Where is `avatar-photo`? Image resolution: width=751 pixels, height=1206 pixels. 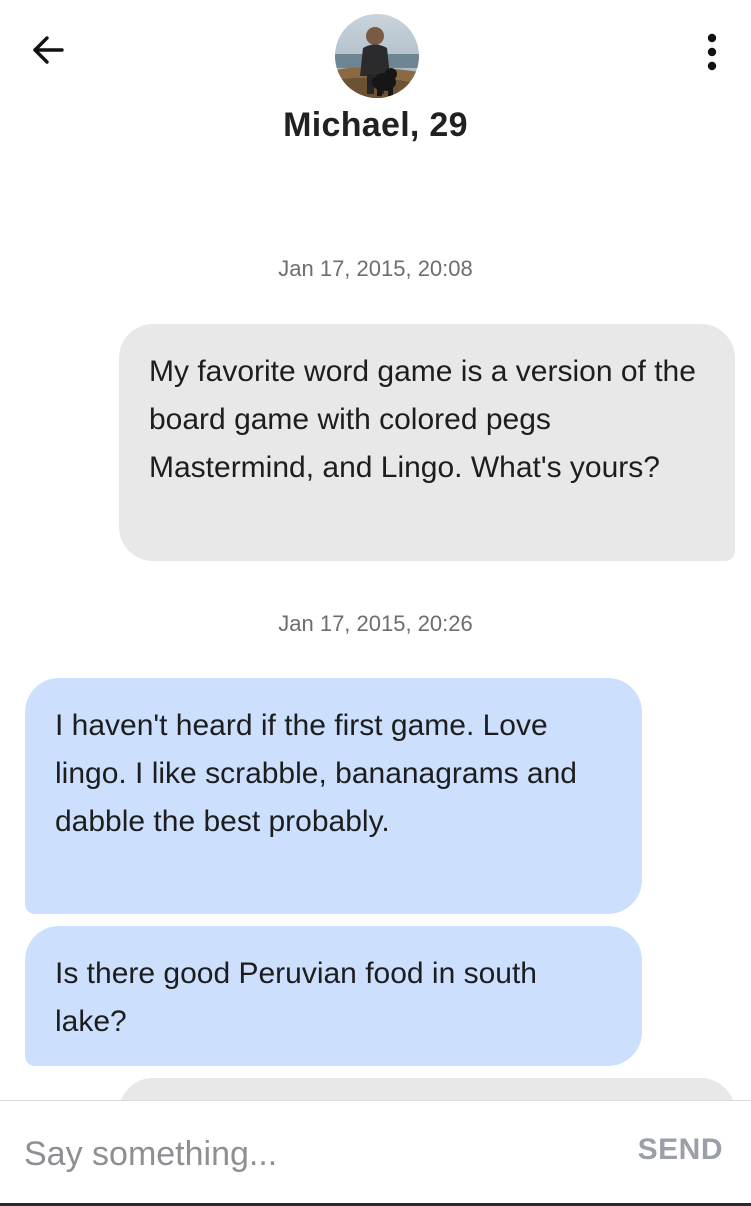
avatar-photo is located at coordinates (377, 56).